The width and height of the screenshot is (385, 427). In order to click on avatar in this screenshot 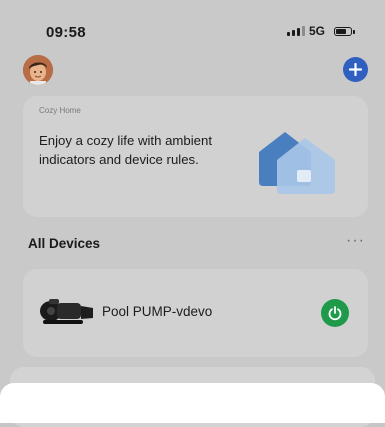, I will do `click(38, 70)`.